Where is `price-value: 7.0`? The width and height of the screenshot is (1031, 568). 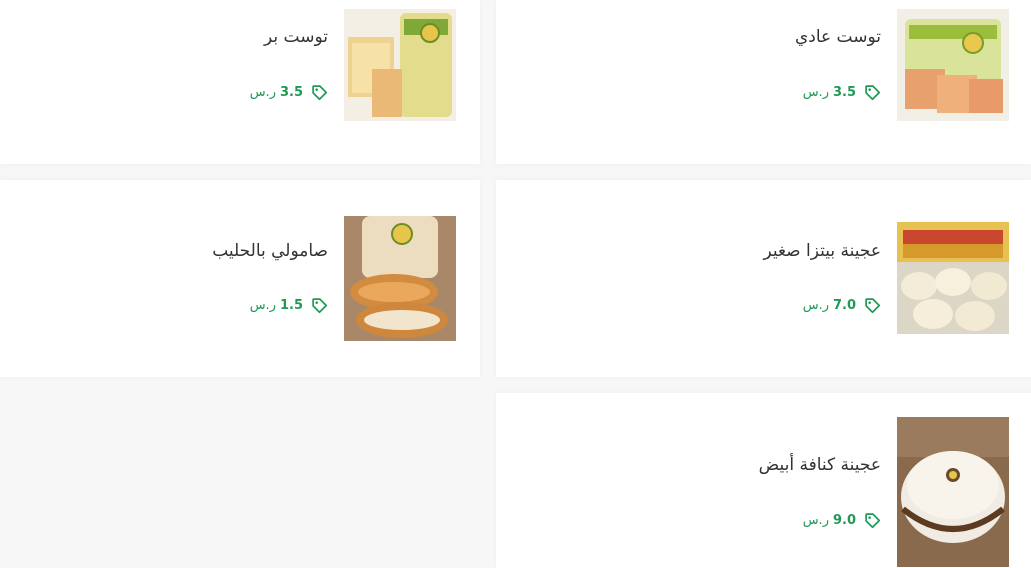
price-value: 7.0 is located at coordinates (844, 305).